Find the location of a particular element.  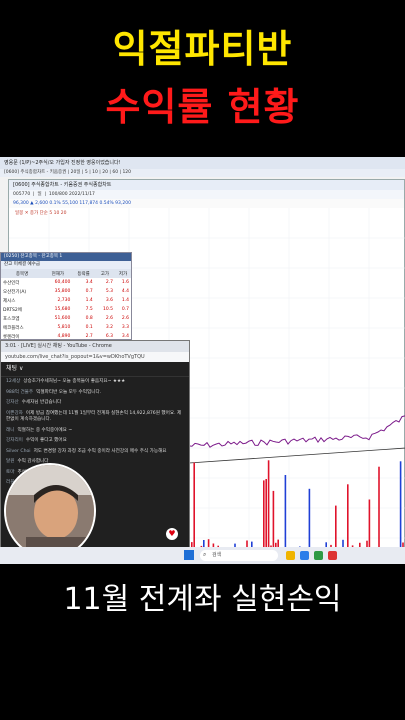

chat-message: 12세상 상승초가수세처님~ 오늘 종목들이 좋음지요~ ★★★ is located at coordinates (95, 382).